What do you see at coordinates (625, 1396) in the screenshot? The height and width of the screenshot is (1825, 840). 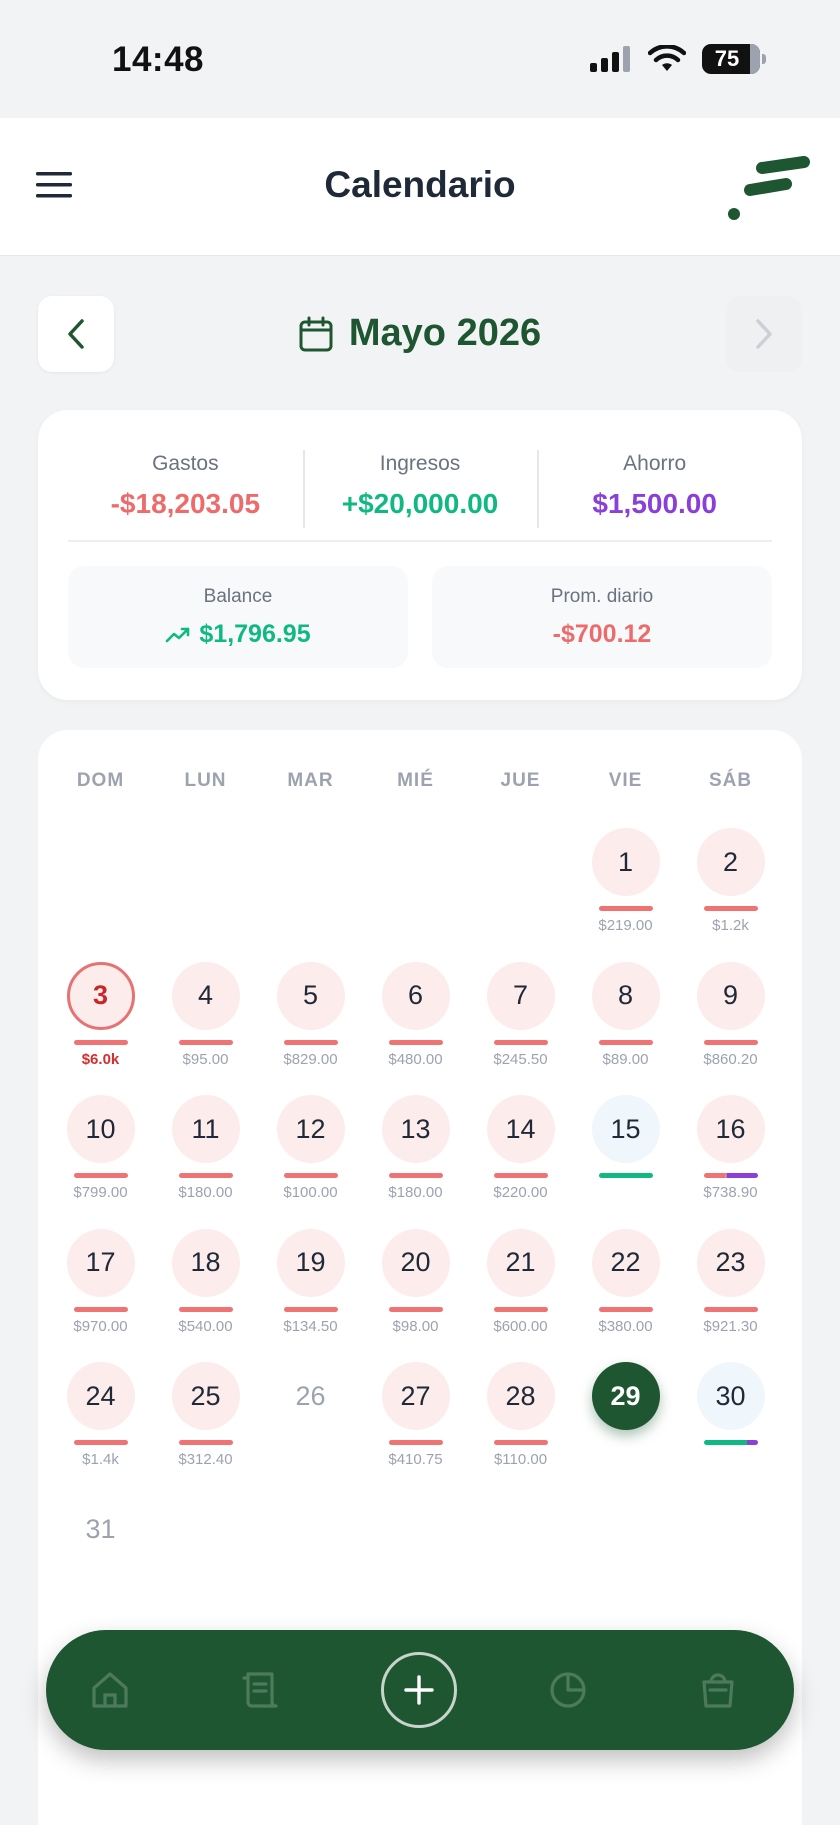 I see `day-number: 29` at bounding box center [625, 1396].